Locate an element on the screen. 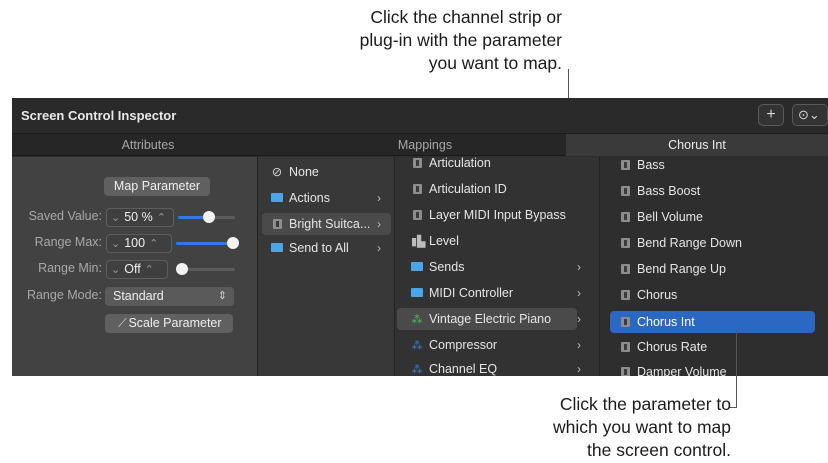 This screenshot has width=828, height=463. range-max-stepper: ⌄ 100 ⌃ is located at coordinates (139, 243).